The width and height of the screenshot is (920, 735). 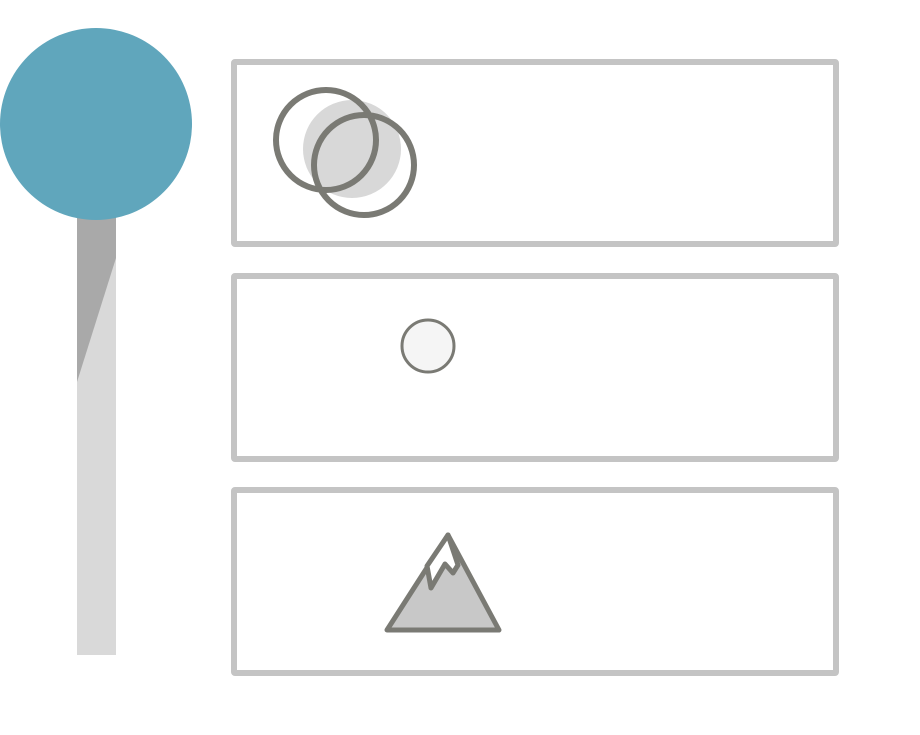 What do you see at coordinates (443, 582) in the screenshot?
I see `mountain-icon` at bounding box center [443, 582].